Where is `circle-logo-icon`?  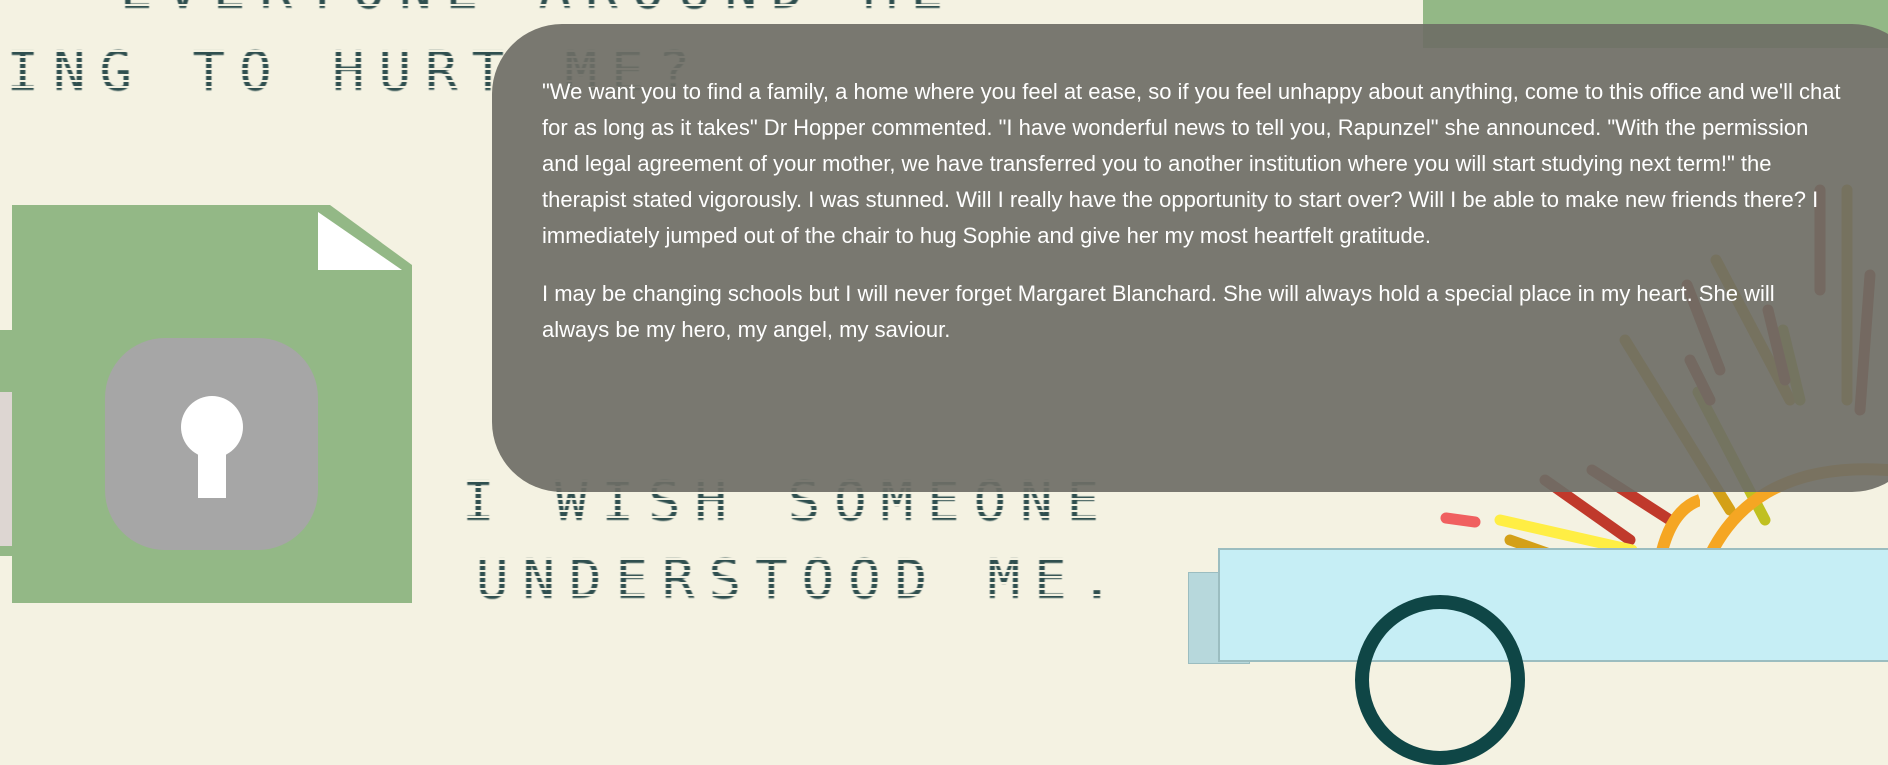
circle-logo-icon is located at coordinates (1440, 680).